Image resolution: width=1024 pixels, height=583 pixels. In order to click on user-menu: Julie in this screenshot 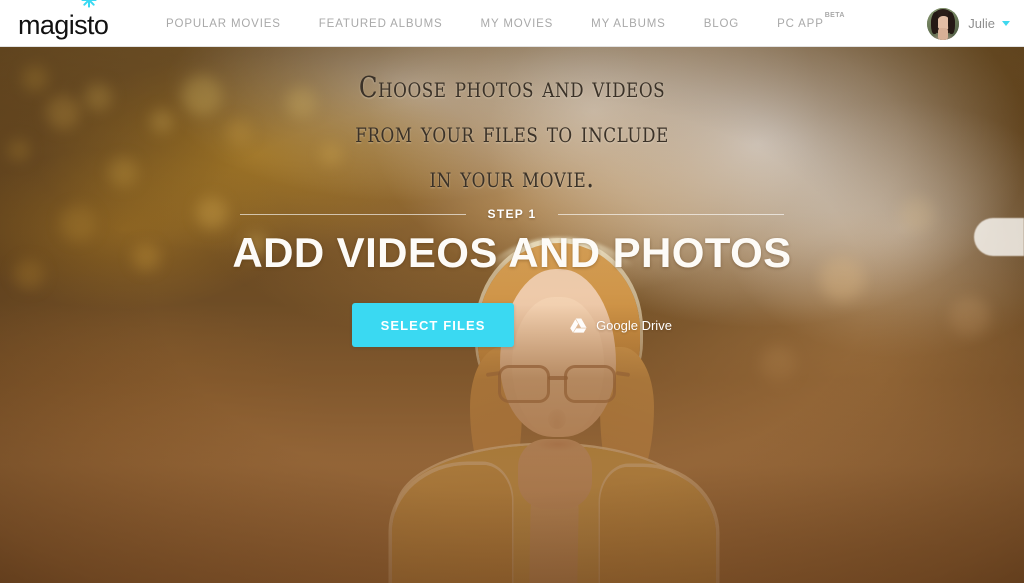, I will do `click(968, 23)`.